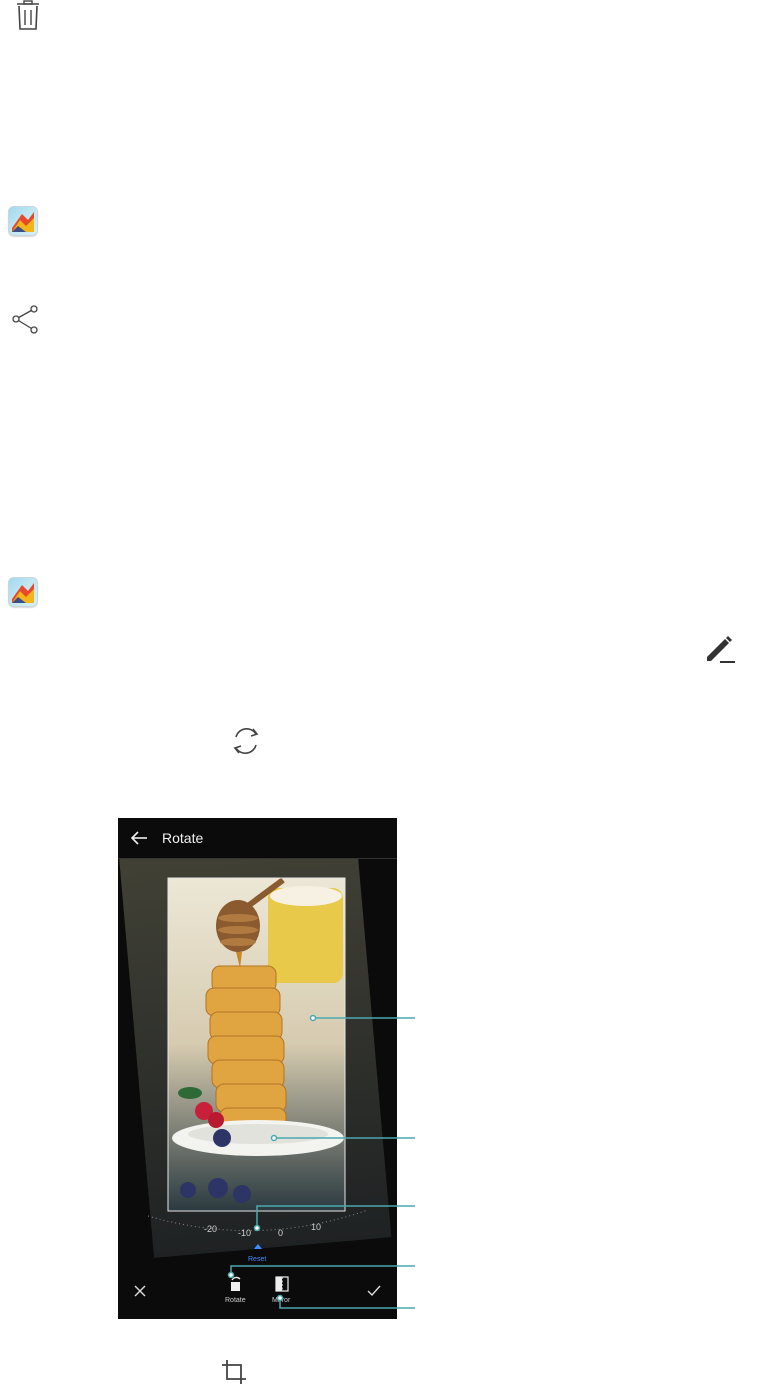 The width and height of the screenshot is (769, 1391). I want to click on crop-icon, so click(234, 1372).